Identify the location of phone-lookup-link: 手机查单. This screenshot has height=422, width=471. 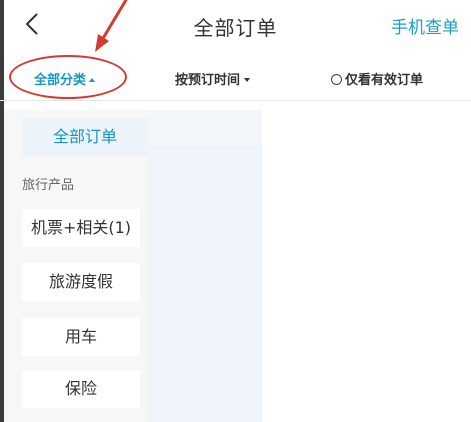
(425, 25).